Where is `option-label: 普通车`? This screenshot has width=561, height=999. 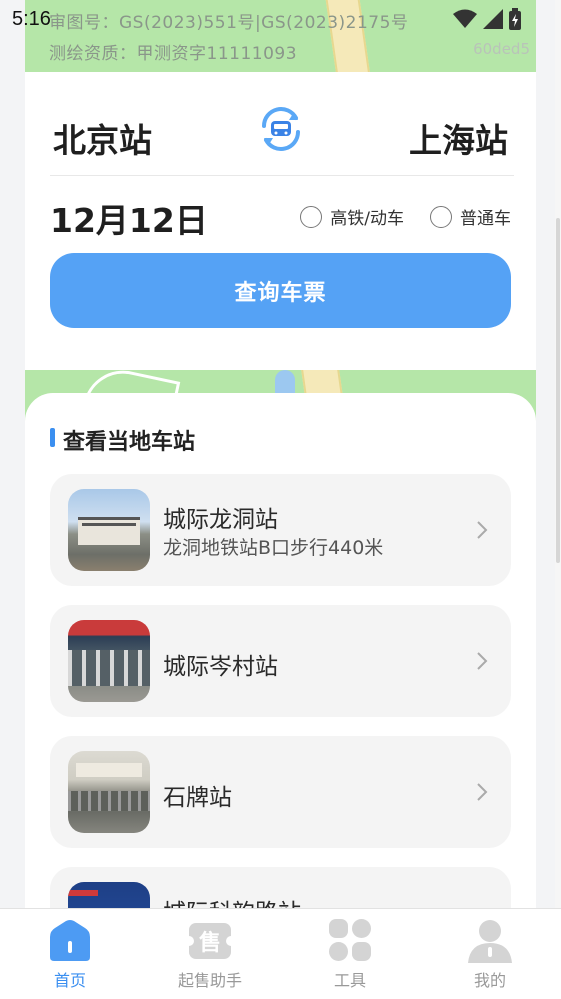
option-label: 普通车 is located at coordinates (485, 219).